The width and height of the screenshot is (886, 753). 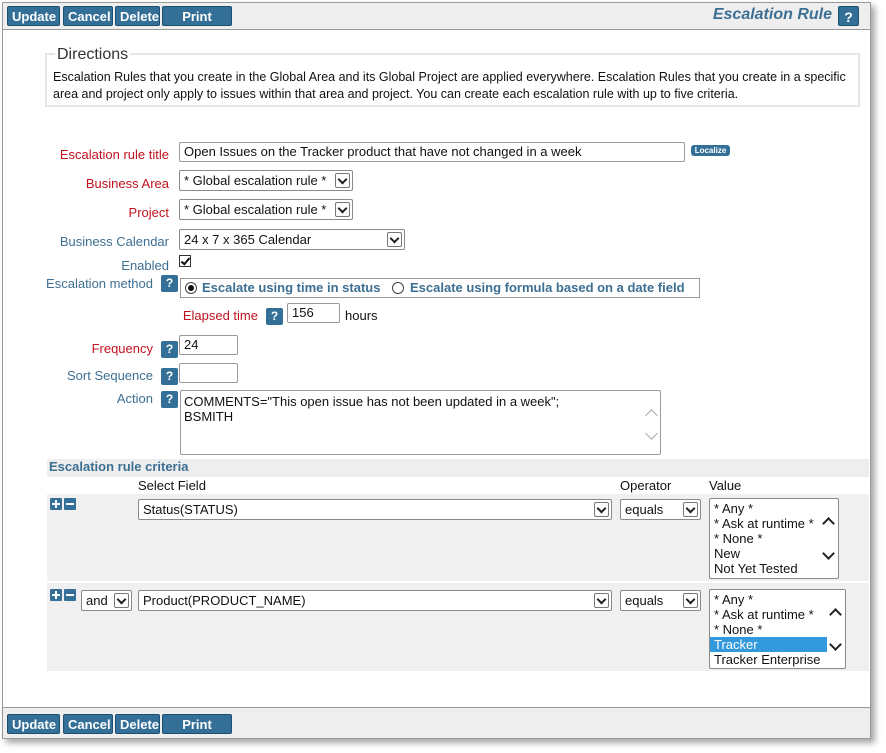 I want to click on criteria-field-value-1: Status(STATUS), so click(x=190, y=509).